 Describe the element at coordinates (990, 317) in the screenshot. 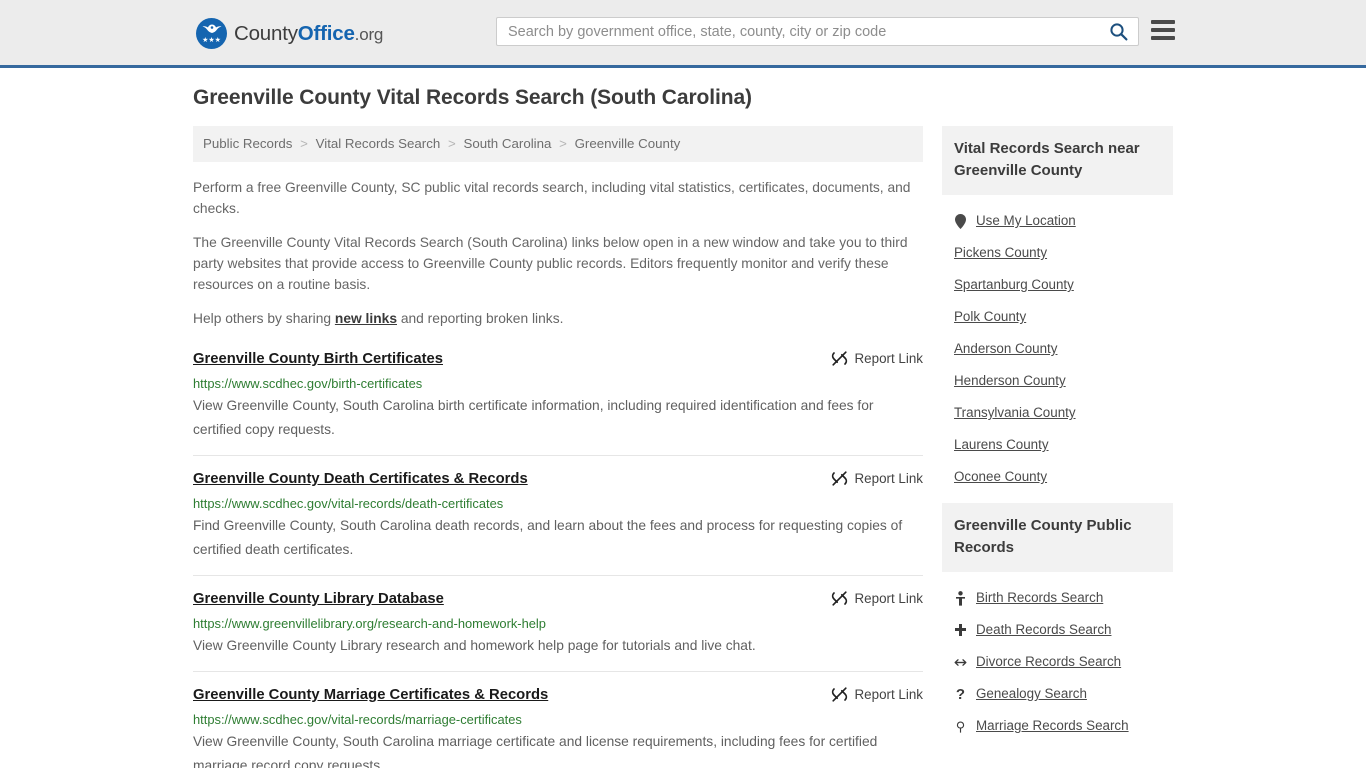

I see `nearby-county-link: Polk County` at that location.